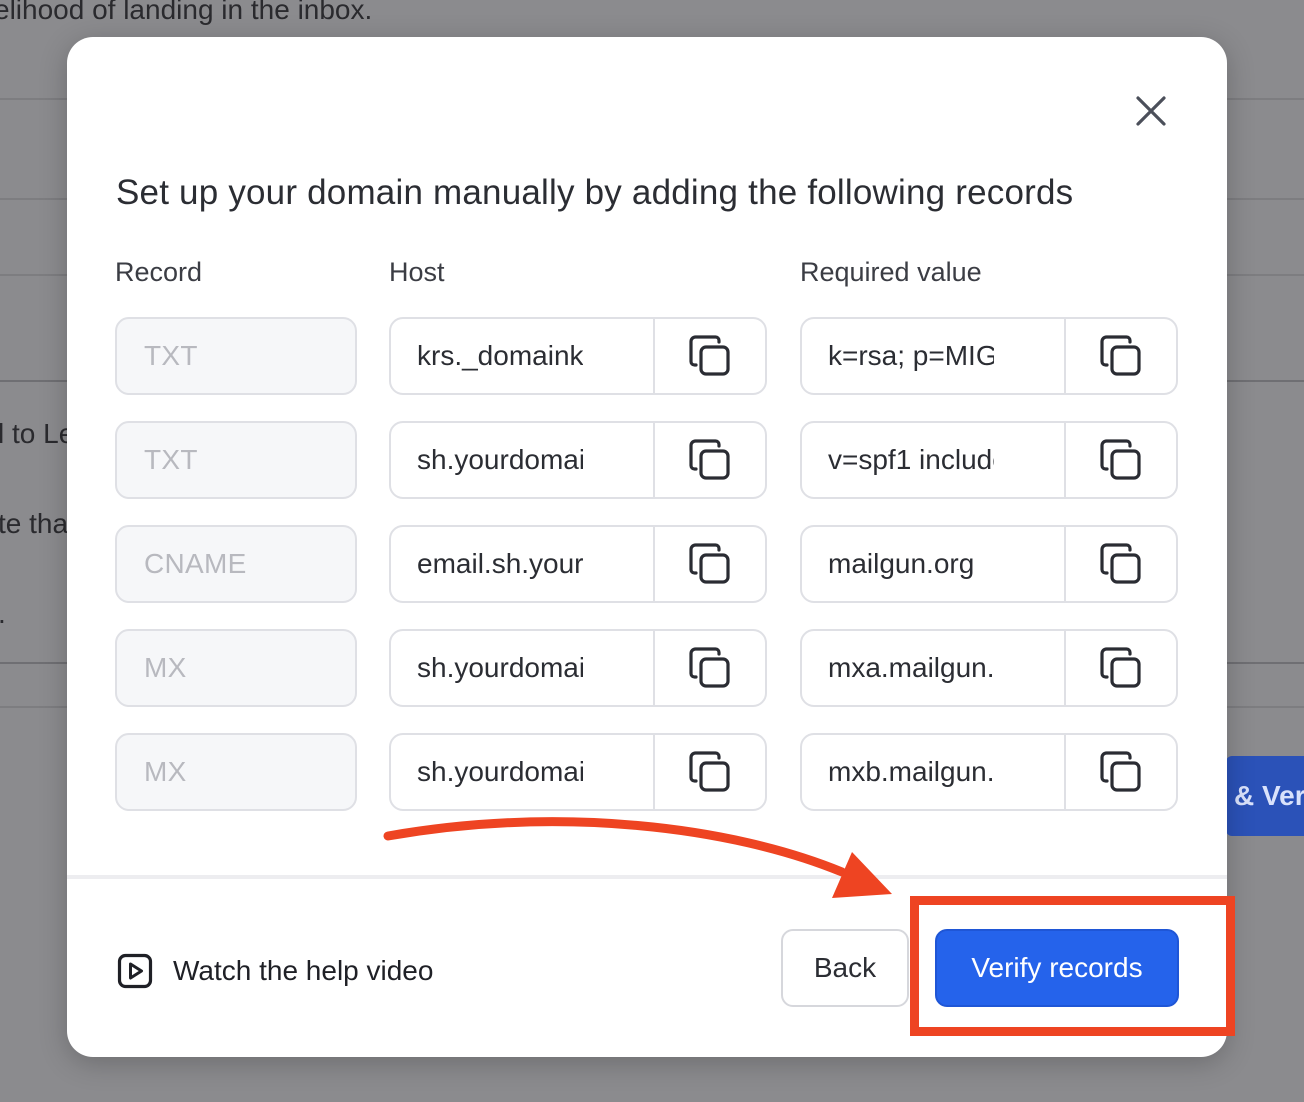 The height and width of the screenshot is (1102, 1304). Describe the element at coordinates (1072, 966) in the screenshot. I see `annotation-highlight-box` at that location.